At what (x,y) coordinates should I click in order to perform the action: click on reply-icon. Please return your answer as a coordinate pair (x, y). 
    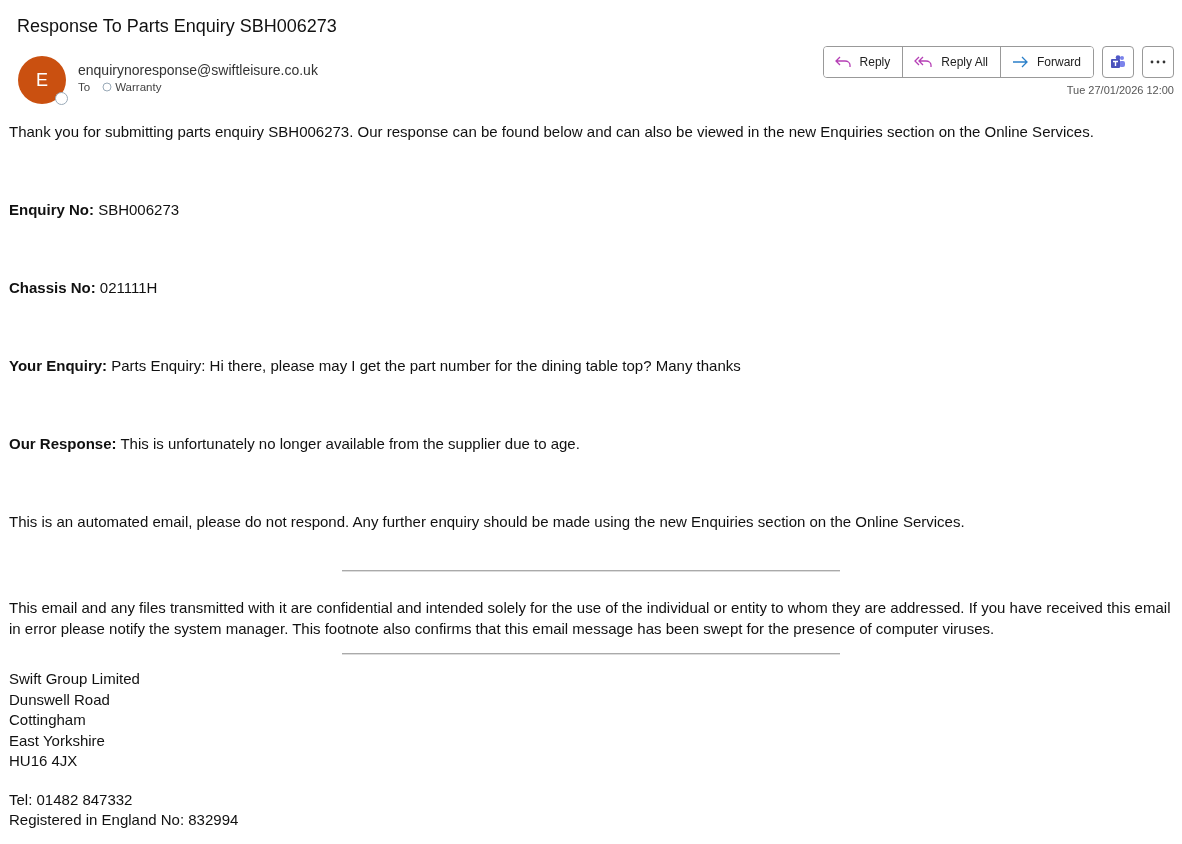
    Looking at the image, I should click on (842, 62).